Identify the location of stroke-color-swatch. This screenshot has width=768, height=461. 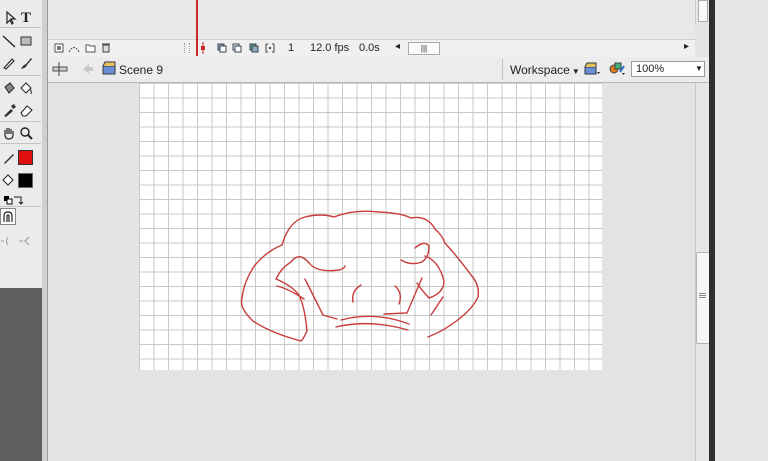
(25, 157).